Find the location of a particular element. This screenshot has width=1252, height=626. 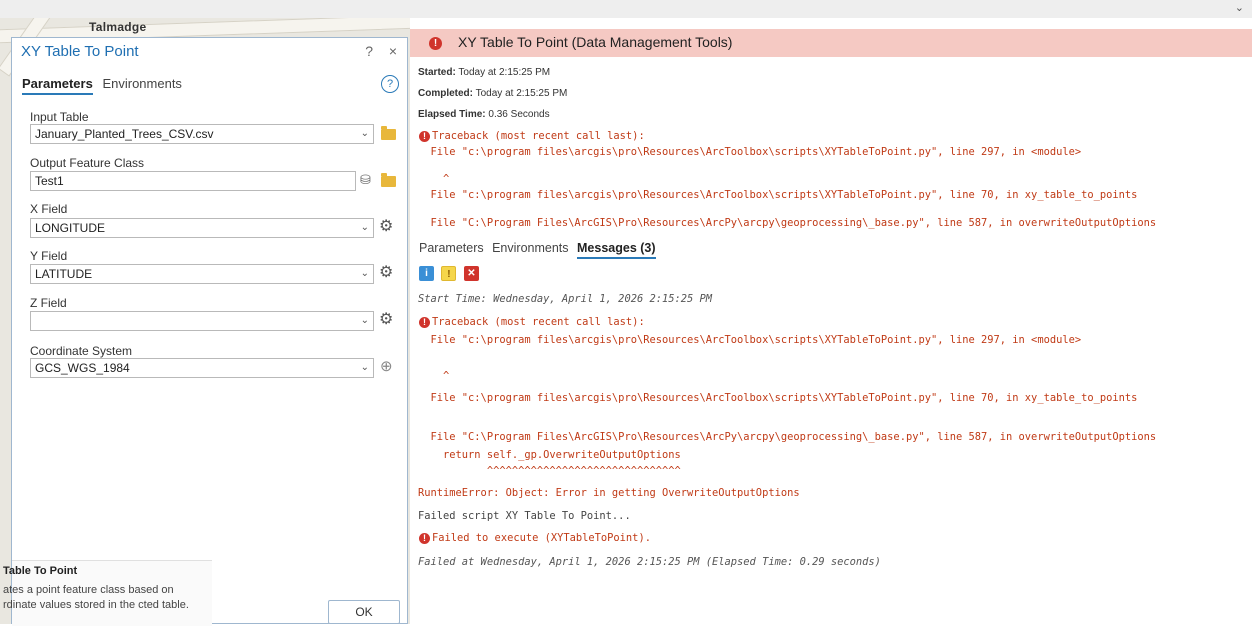

started-row: Started: Today at 2:15:25 PM is located at coordinates (484, 72).